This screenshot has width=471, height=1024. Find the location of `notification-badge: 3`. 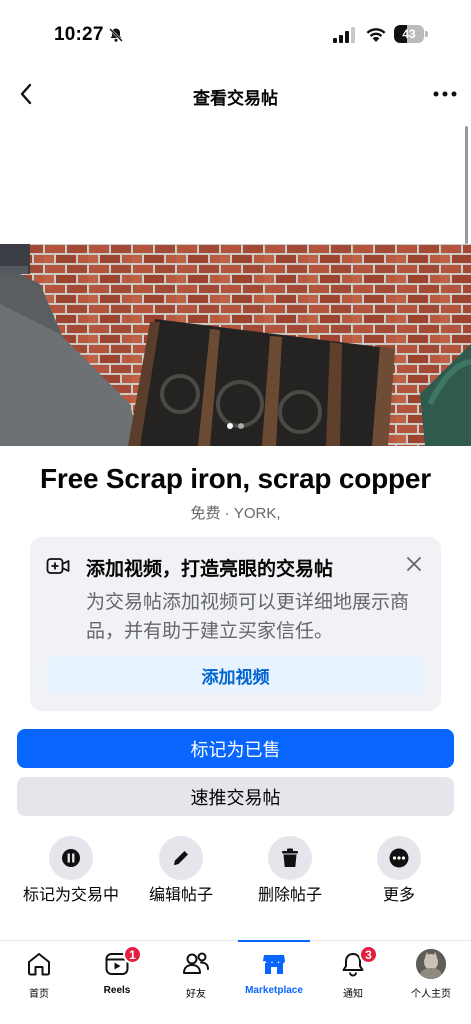

notification-badge: 3 is located at coordinates (368, 954).